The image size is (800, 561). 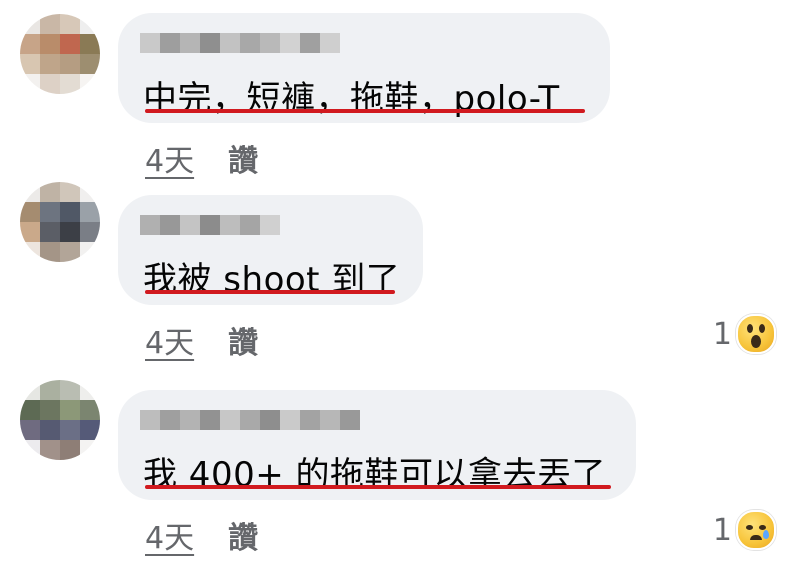 I want to click on comment-bubble: 中完，短褲，拖鞋，polo-T, so click(x=364, y=68).